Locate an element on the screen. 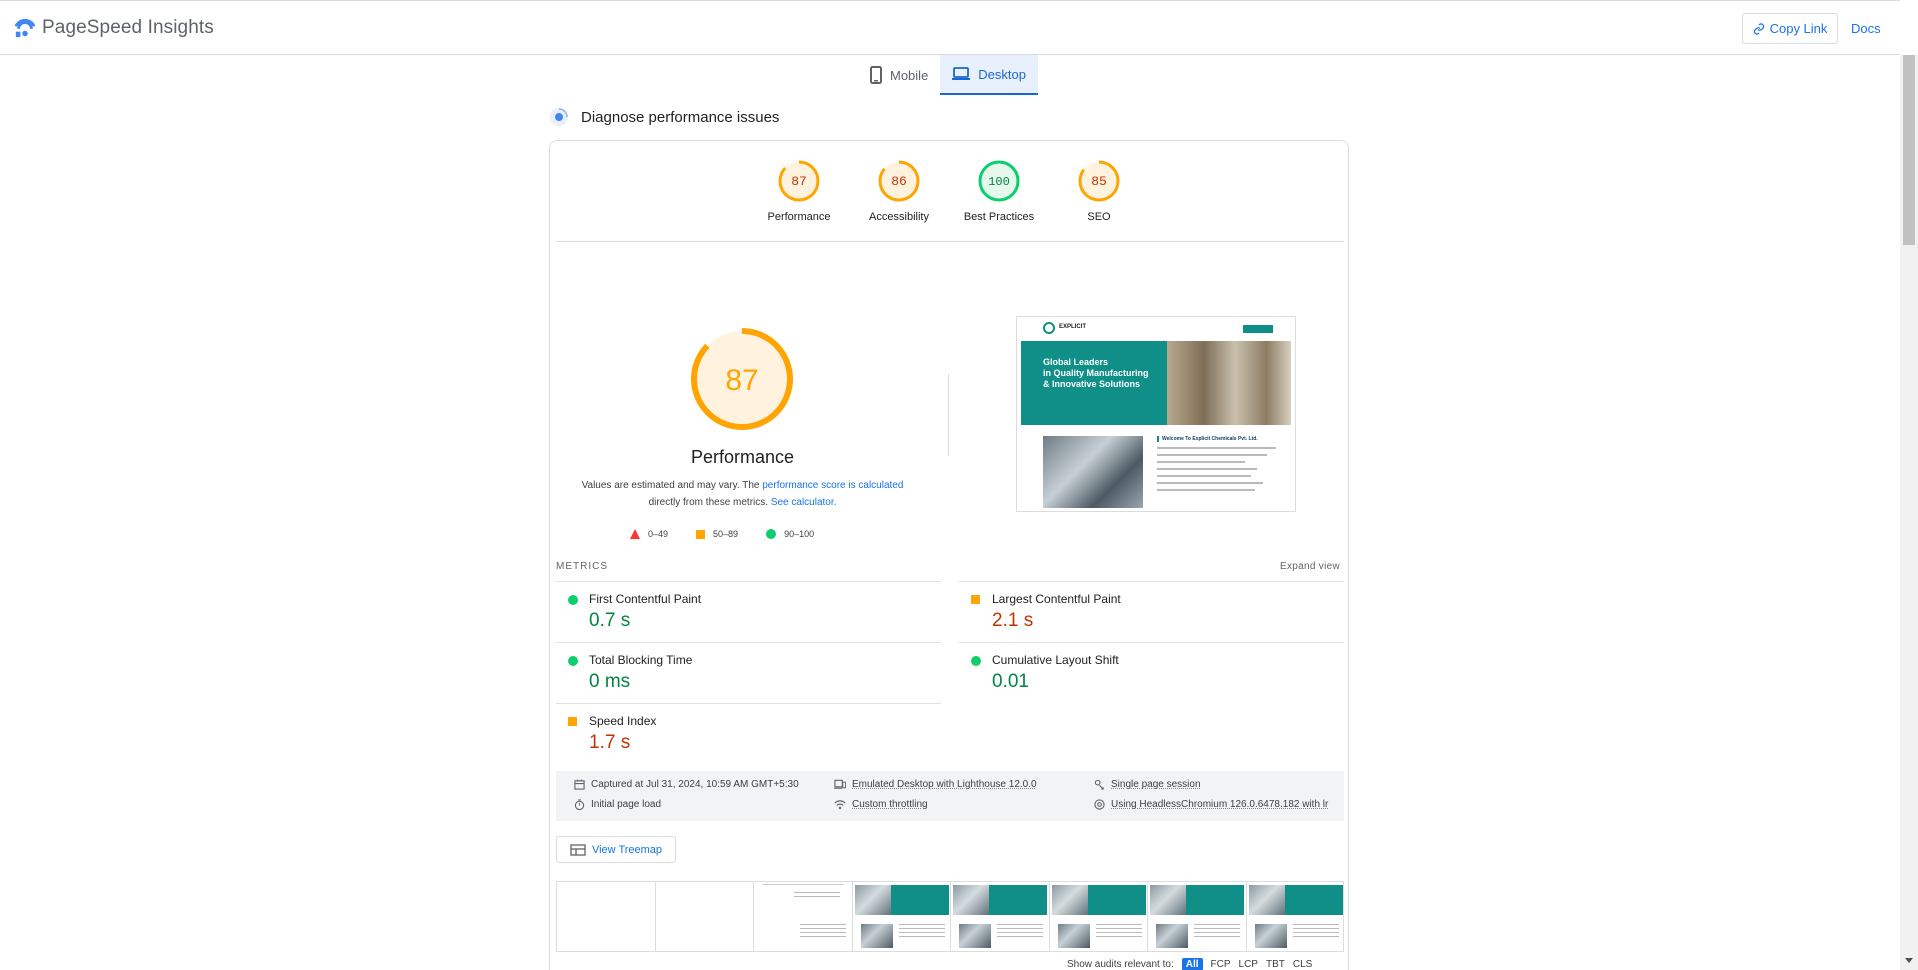  legend-fail: 0–49 is located at coordinates (649, 534).